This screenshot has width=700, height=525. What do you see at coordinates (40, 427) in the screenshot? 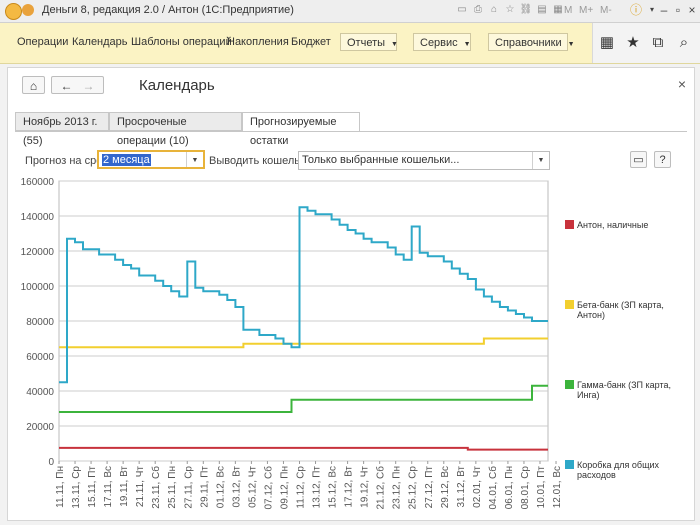
I see `y-tick-label: 20000` at bounding box center [40, 427].